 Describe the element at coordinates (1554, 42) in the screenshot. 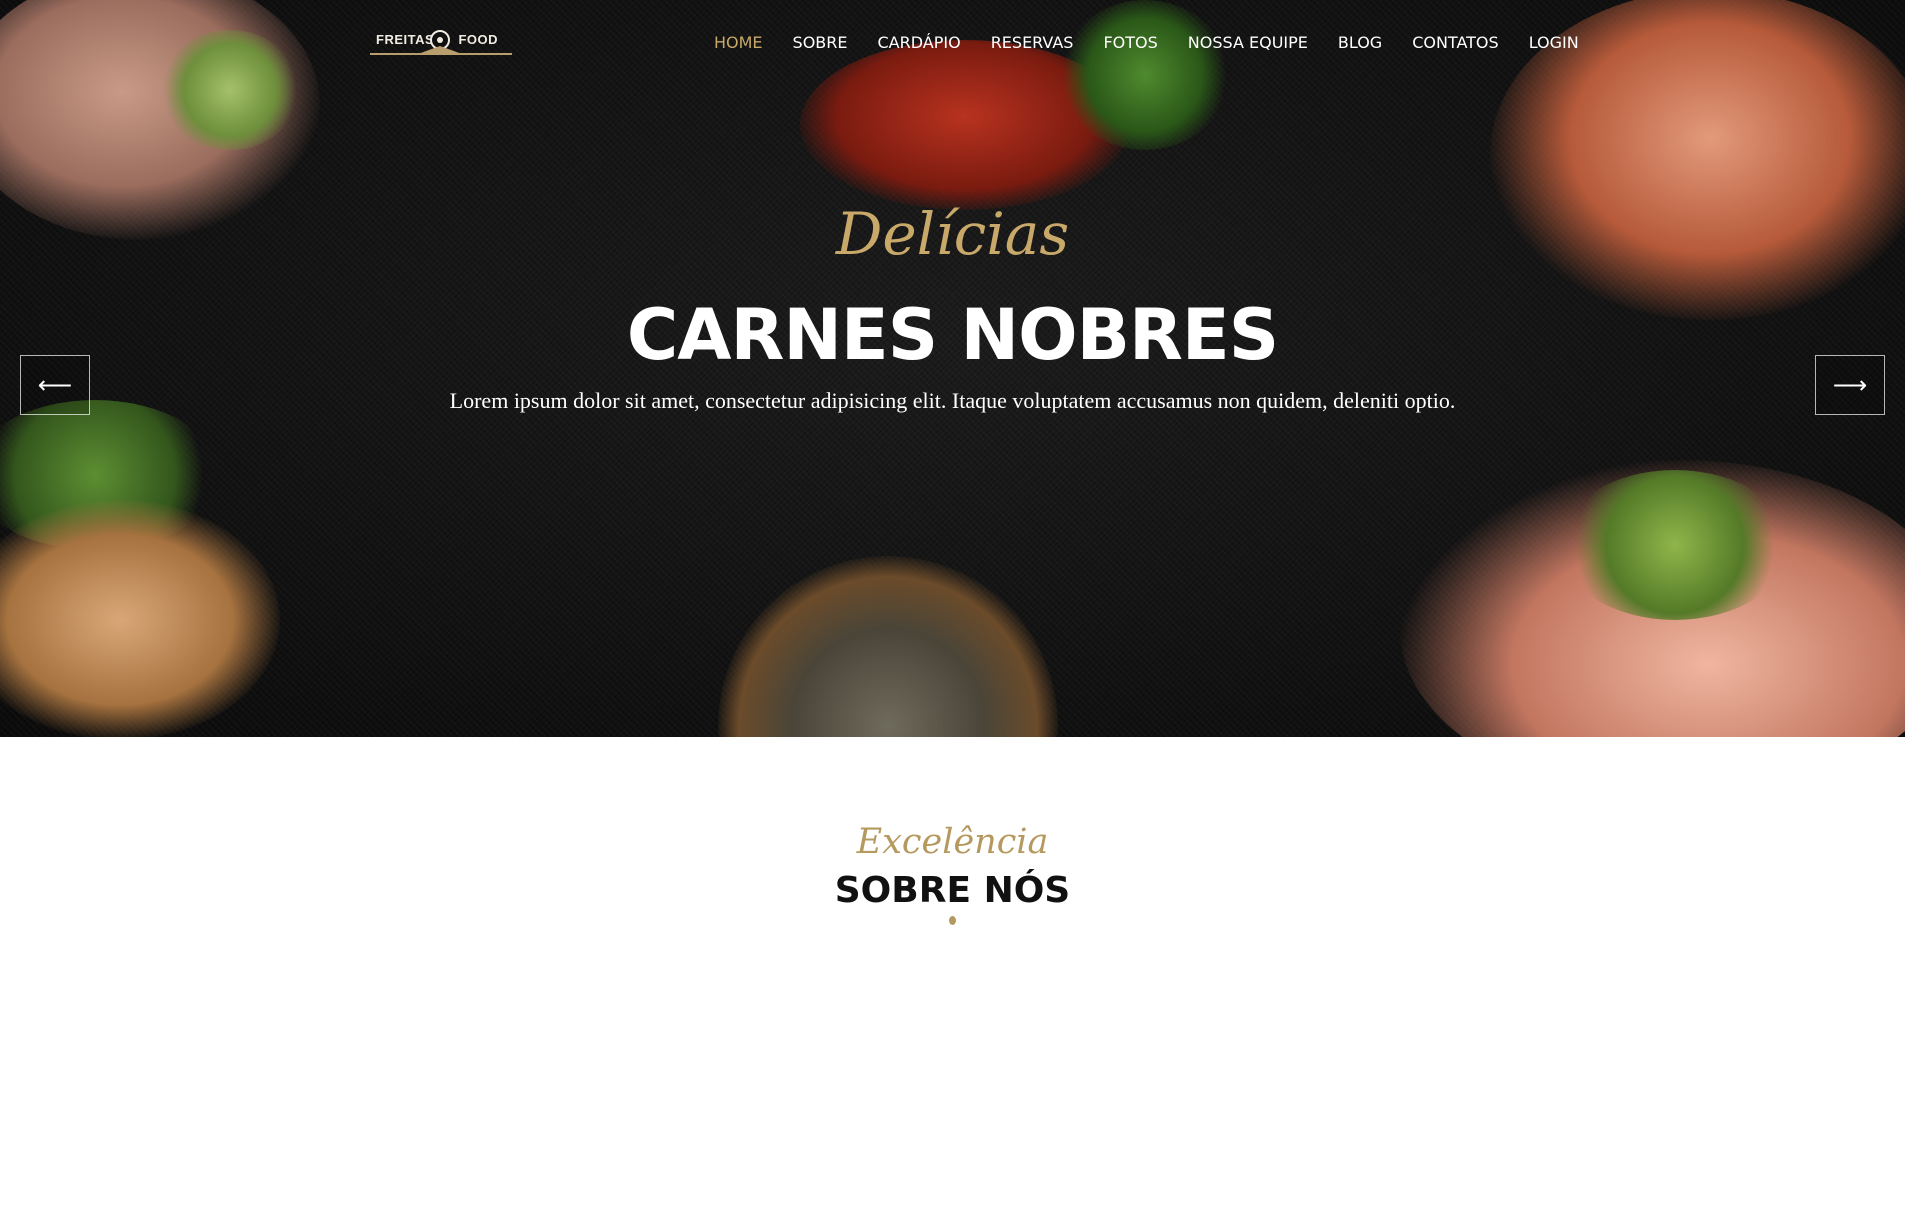

I see `nav-login: LOGIN` at that location.